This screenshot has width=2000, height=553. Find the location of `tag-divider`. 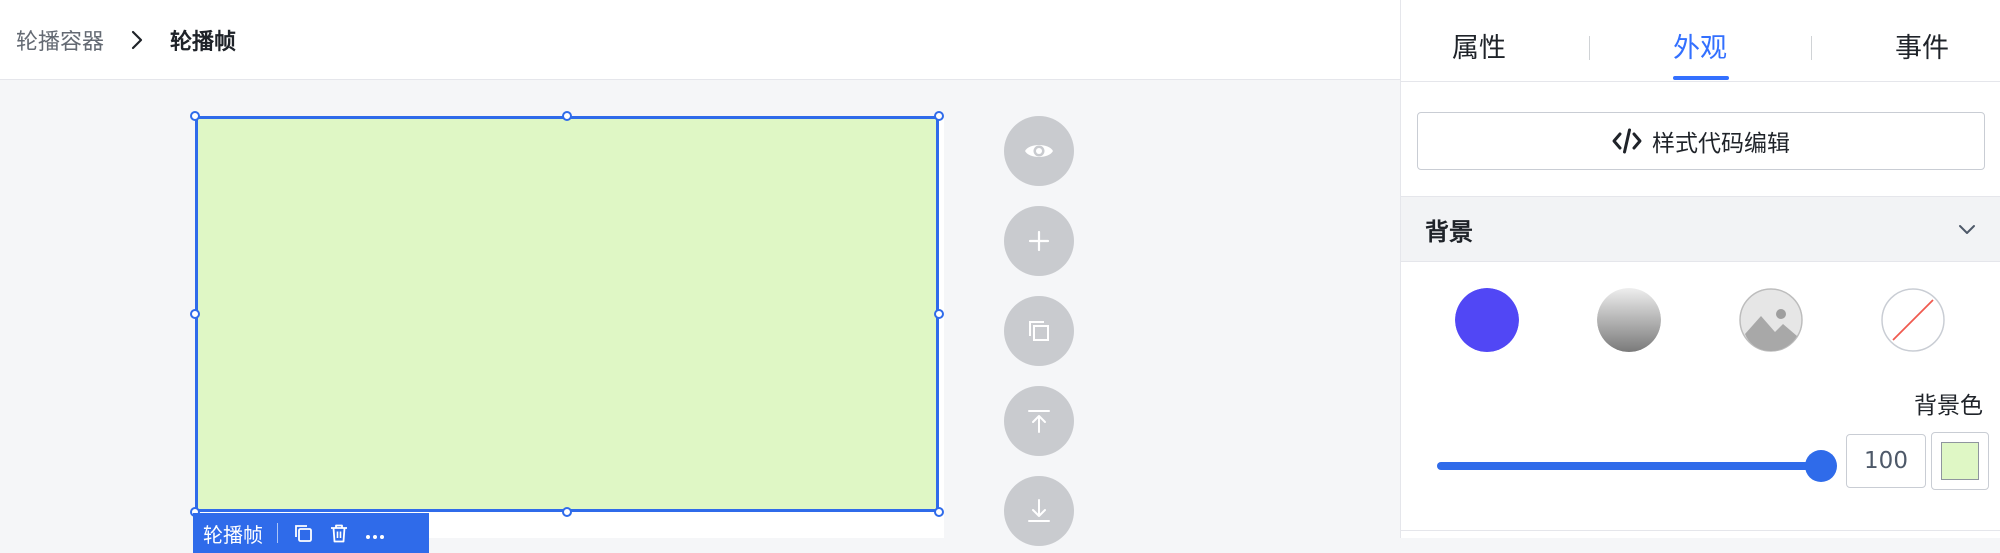

tag-divider is located at coordinates (277, 533).